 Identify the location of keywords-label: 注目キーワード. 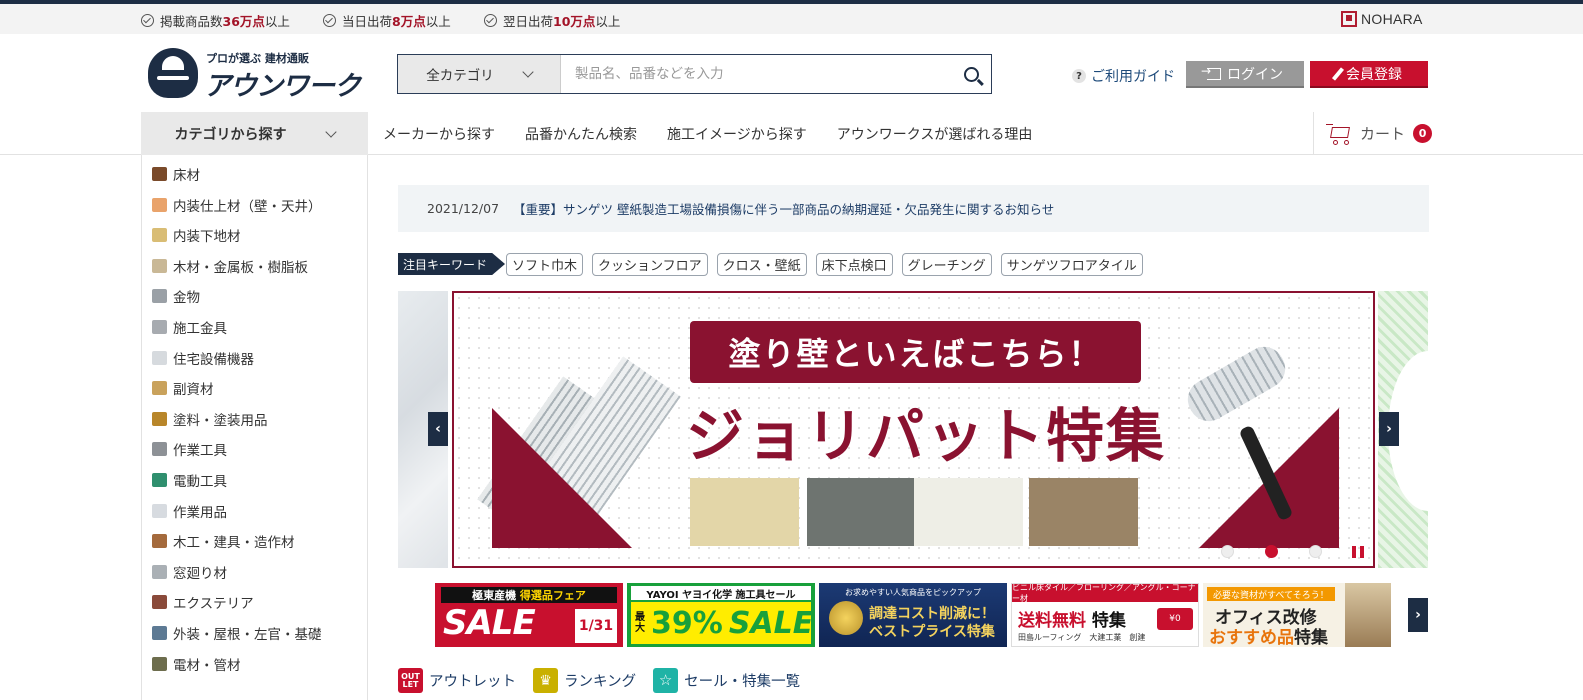
(452, 264).